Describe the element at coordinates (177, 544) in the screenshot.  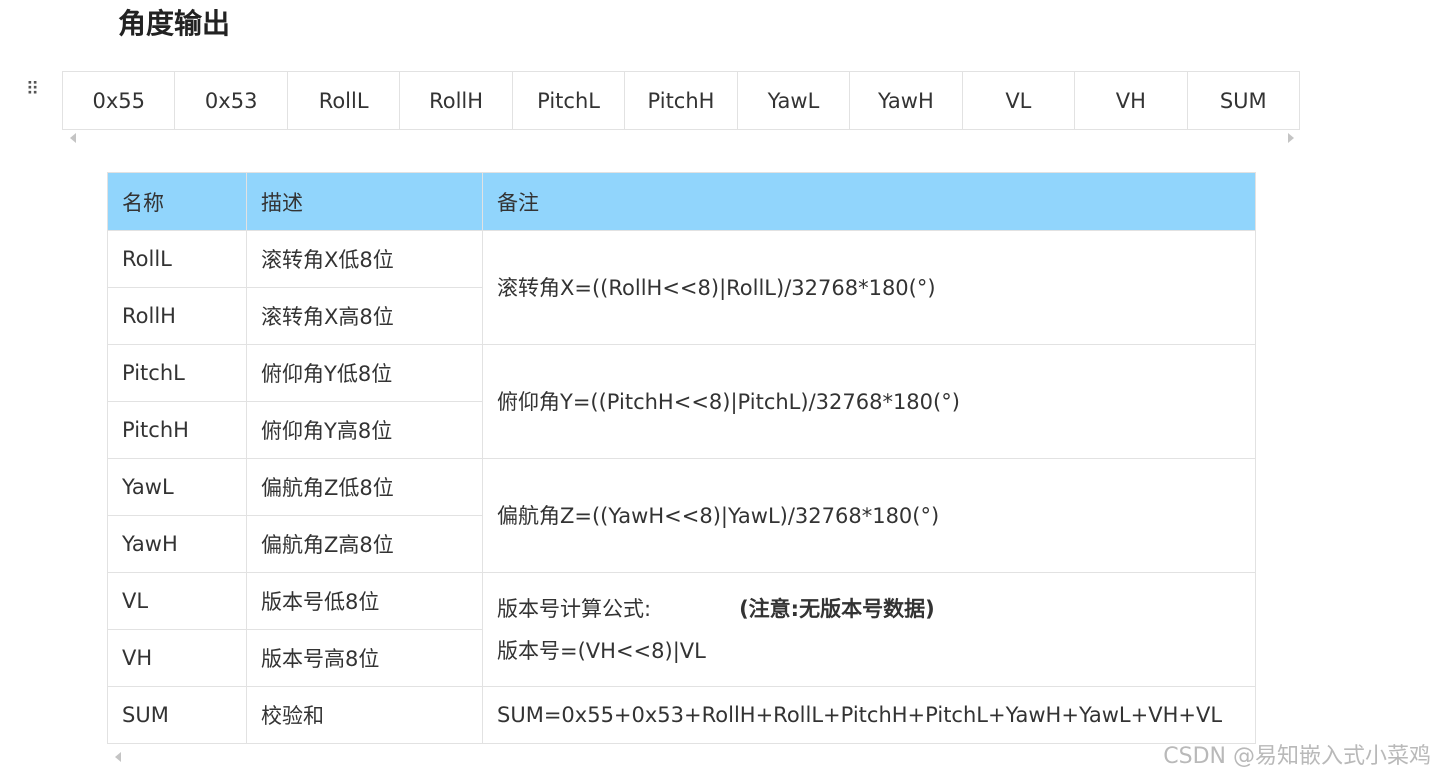
I see `cell-name: YawH` at that location.